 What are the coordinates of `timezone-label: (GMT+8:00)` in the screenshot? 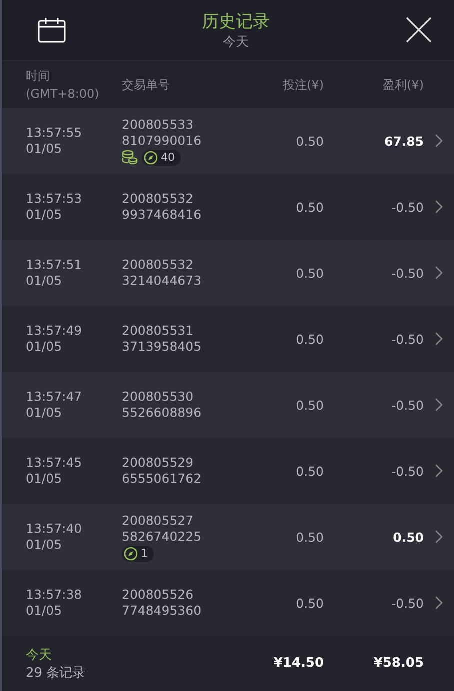 It's located at (63, 94).